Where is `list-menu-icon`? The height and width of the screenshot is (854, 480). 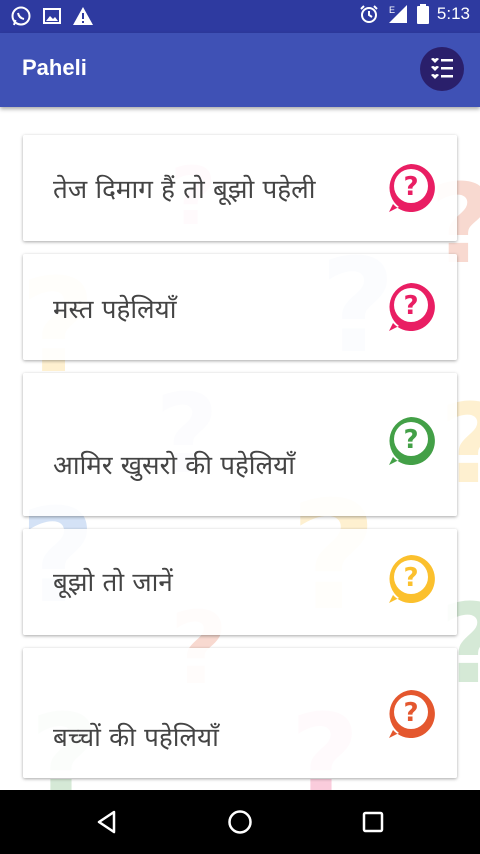 list-menu-icon is located at coordinates (442, 68).